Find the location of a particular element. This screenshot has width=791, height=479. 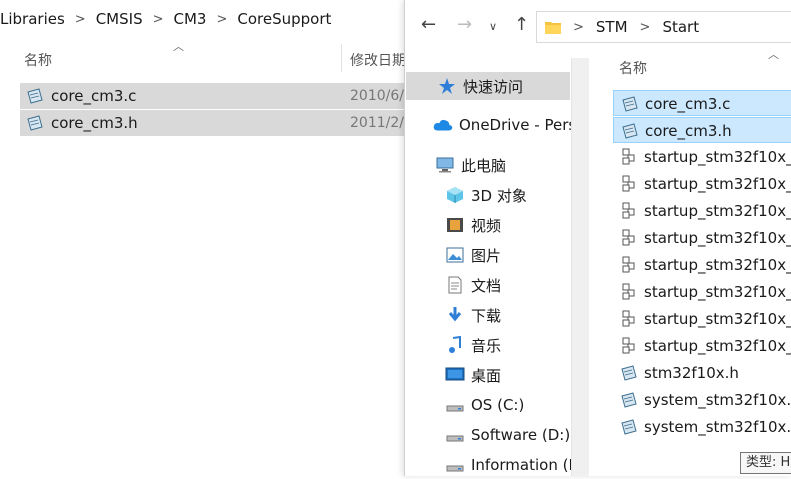

file-row: startup_stm32f10x_ld_vl.s is located at coordinates (702, 265).